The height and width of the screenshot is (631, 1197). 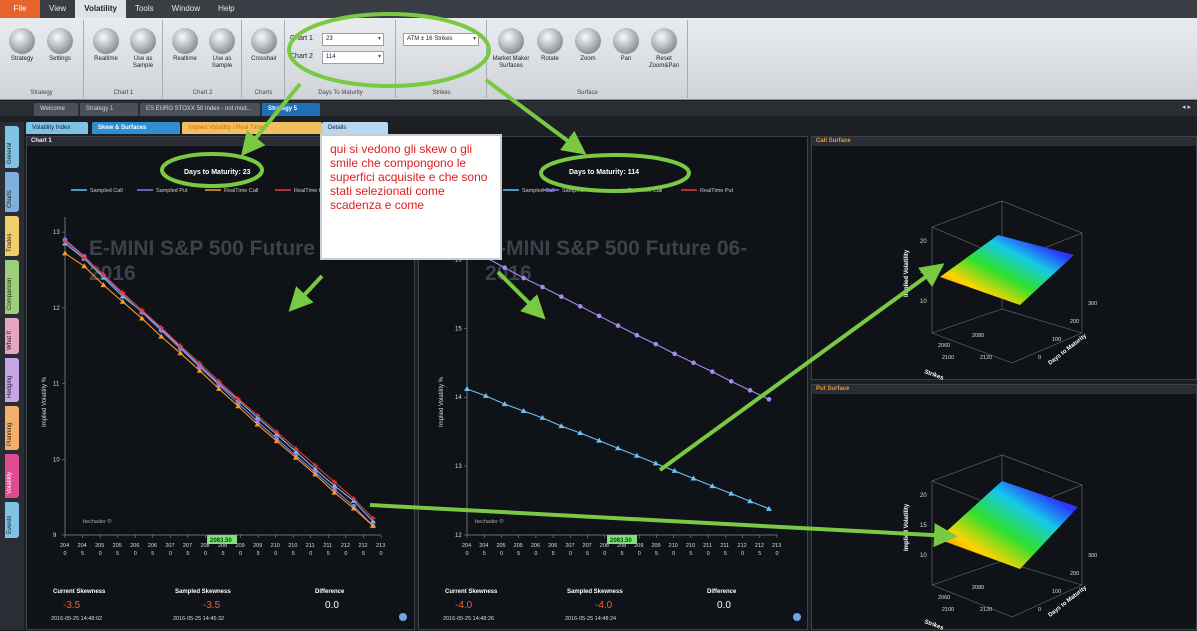 What do you see at coordinates (136, 128) in the screenshot?
I see `tab-skew-surfaces: Skew & Surfaces` at bounding box center [136, 128].